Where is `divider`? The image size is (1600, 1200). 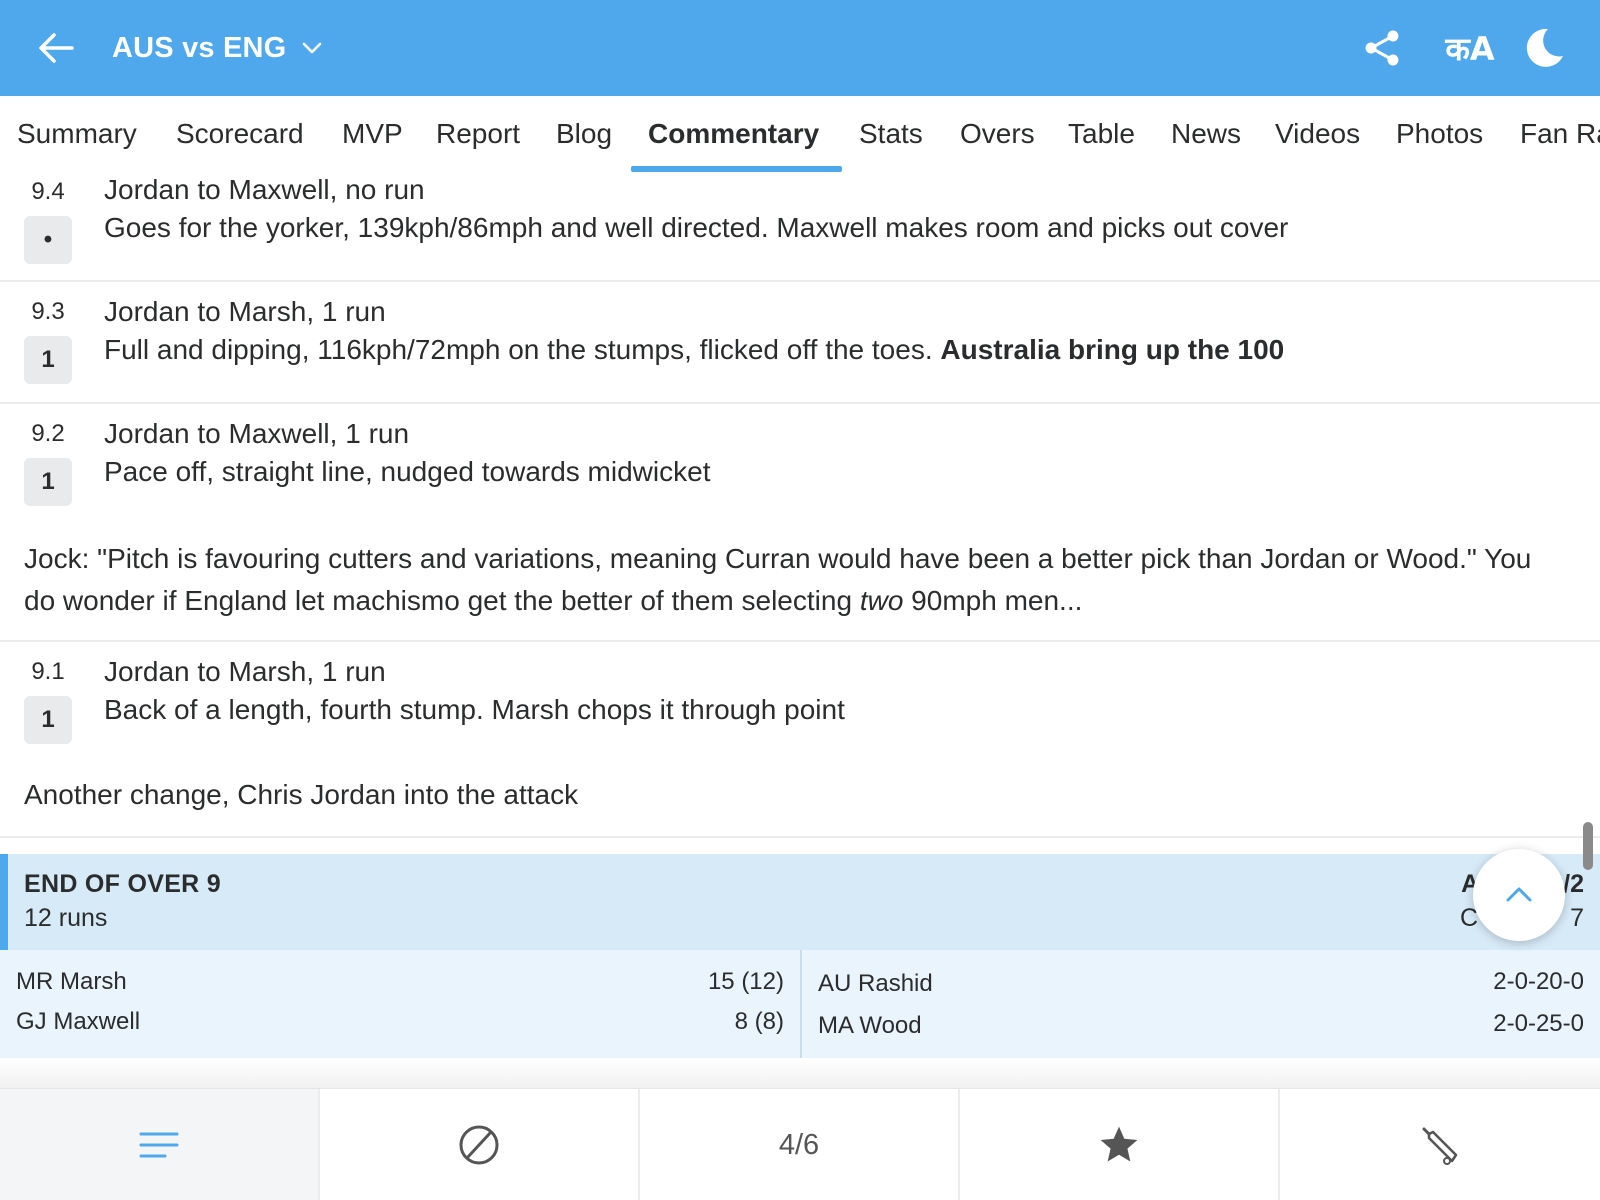
divider is located at coordinates (801, 1004).